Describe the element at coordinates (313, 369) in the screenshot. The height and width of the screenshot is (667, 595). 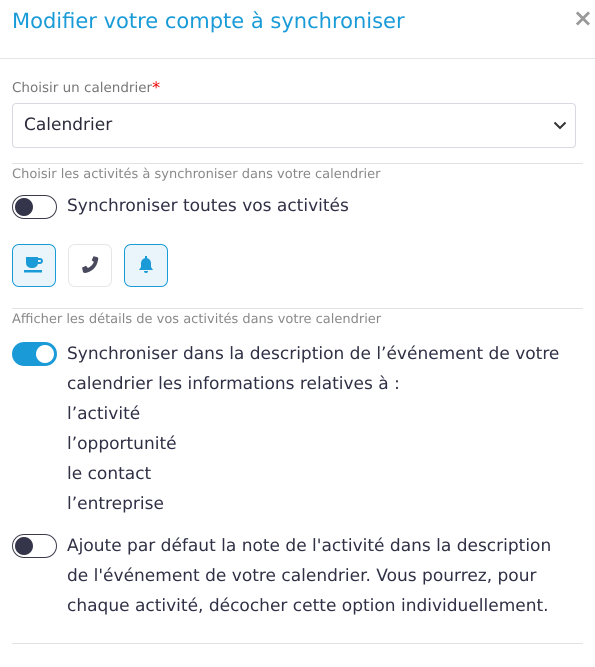
I see `option-description: Synchroniser dans la description de l’événement de votre calendrier les informations relatives à :` at that location.